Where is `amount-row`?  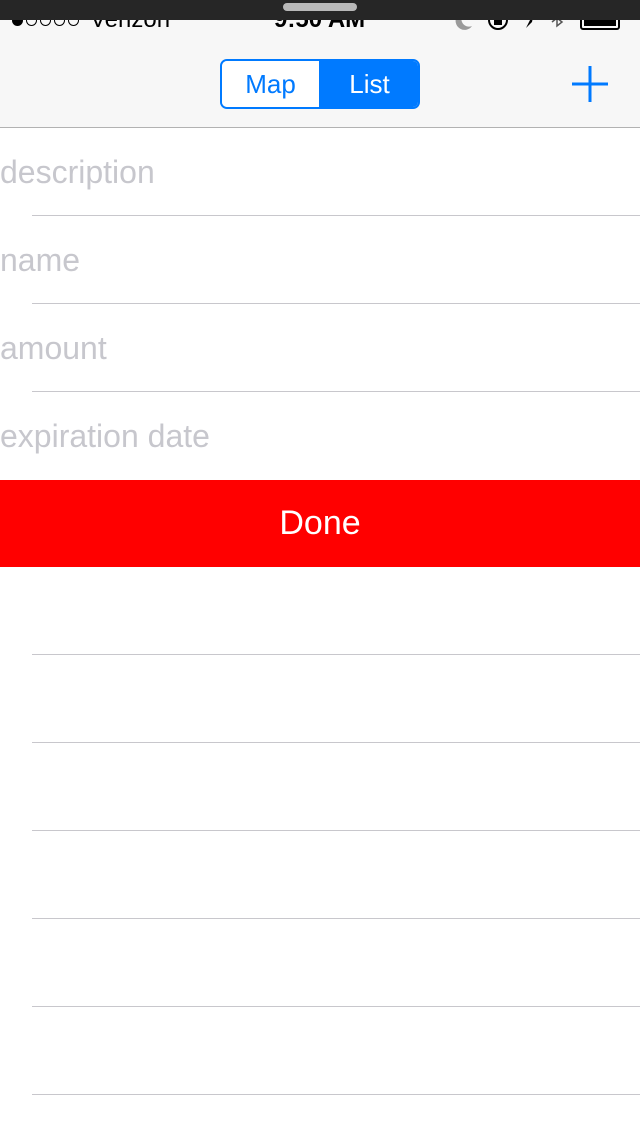 amount-row is located at coordinates (320, 348).